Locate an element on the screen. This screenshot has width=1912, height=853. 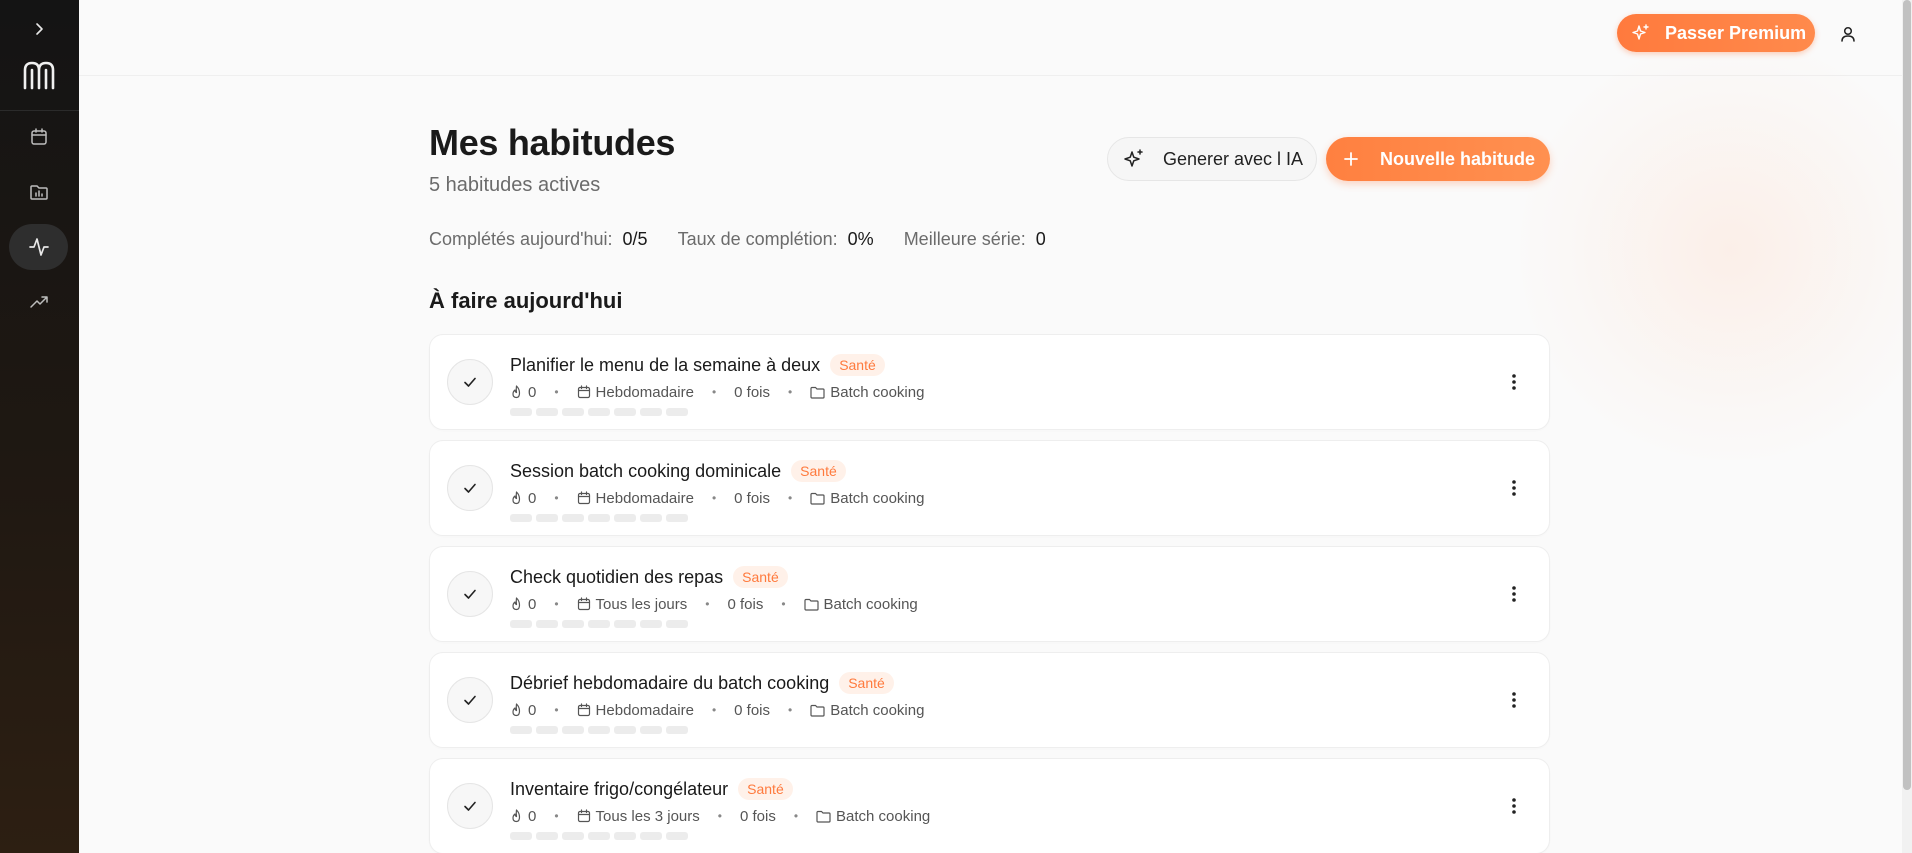
chevron-right-icon is located at coordinates (39, 29).